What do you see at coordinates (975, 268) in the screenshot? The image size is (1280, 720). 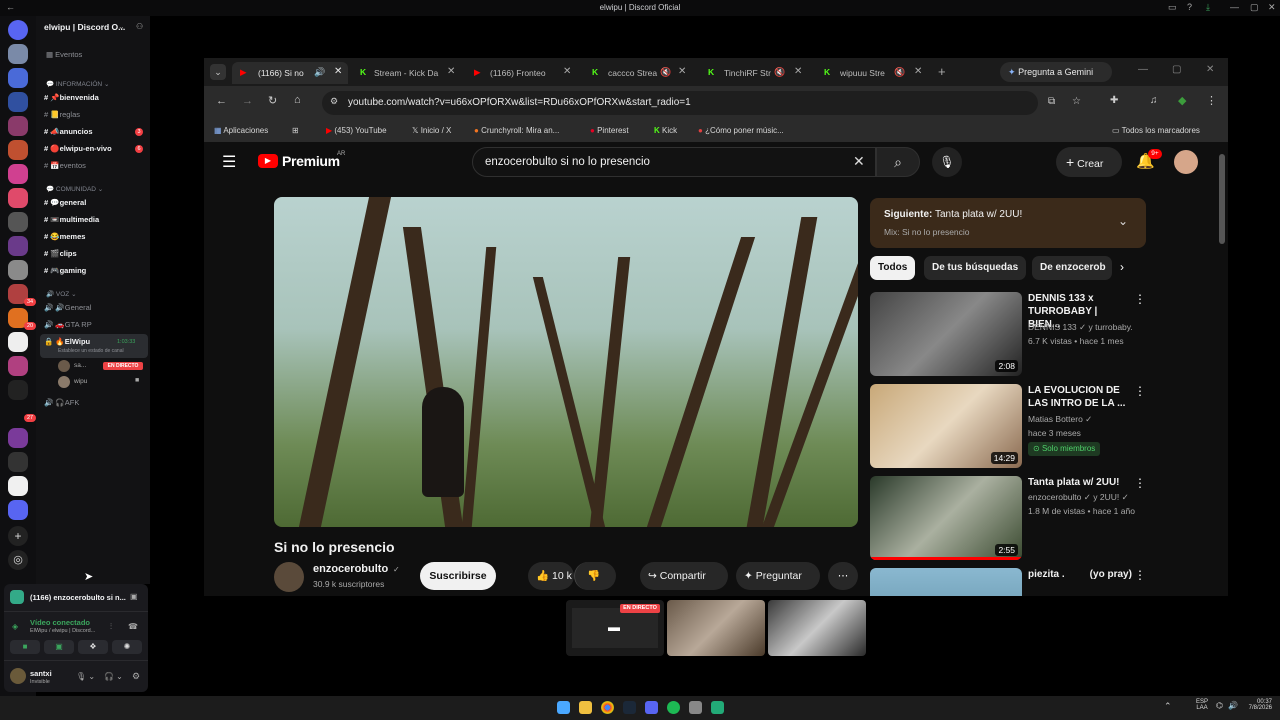 I see `chip-busquedas: De tus búsquedas` at bounding box center [975, 268].